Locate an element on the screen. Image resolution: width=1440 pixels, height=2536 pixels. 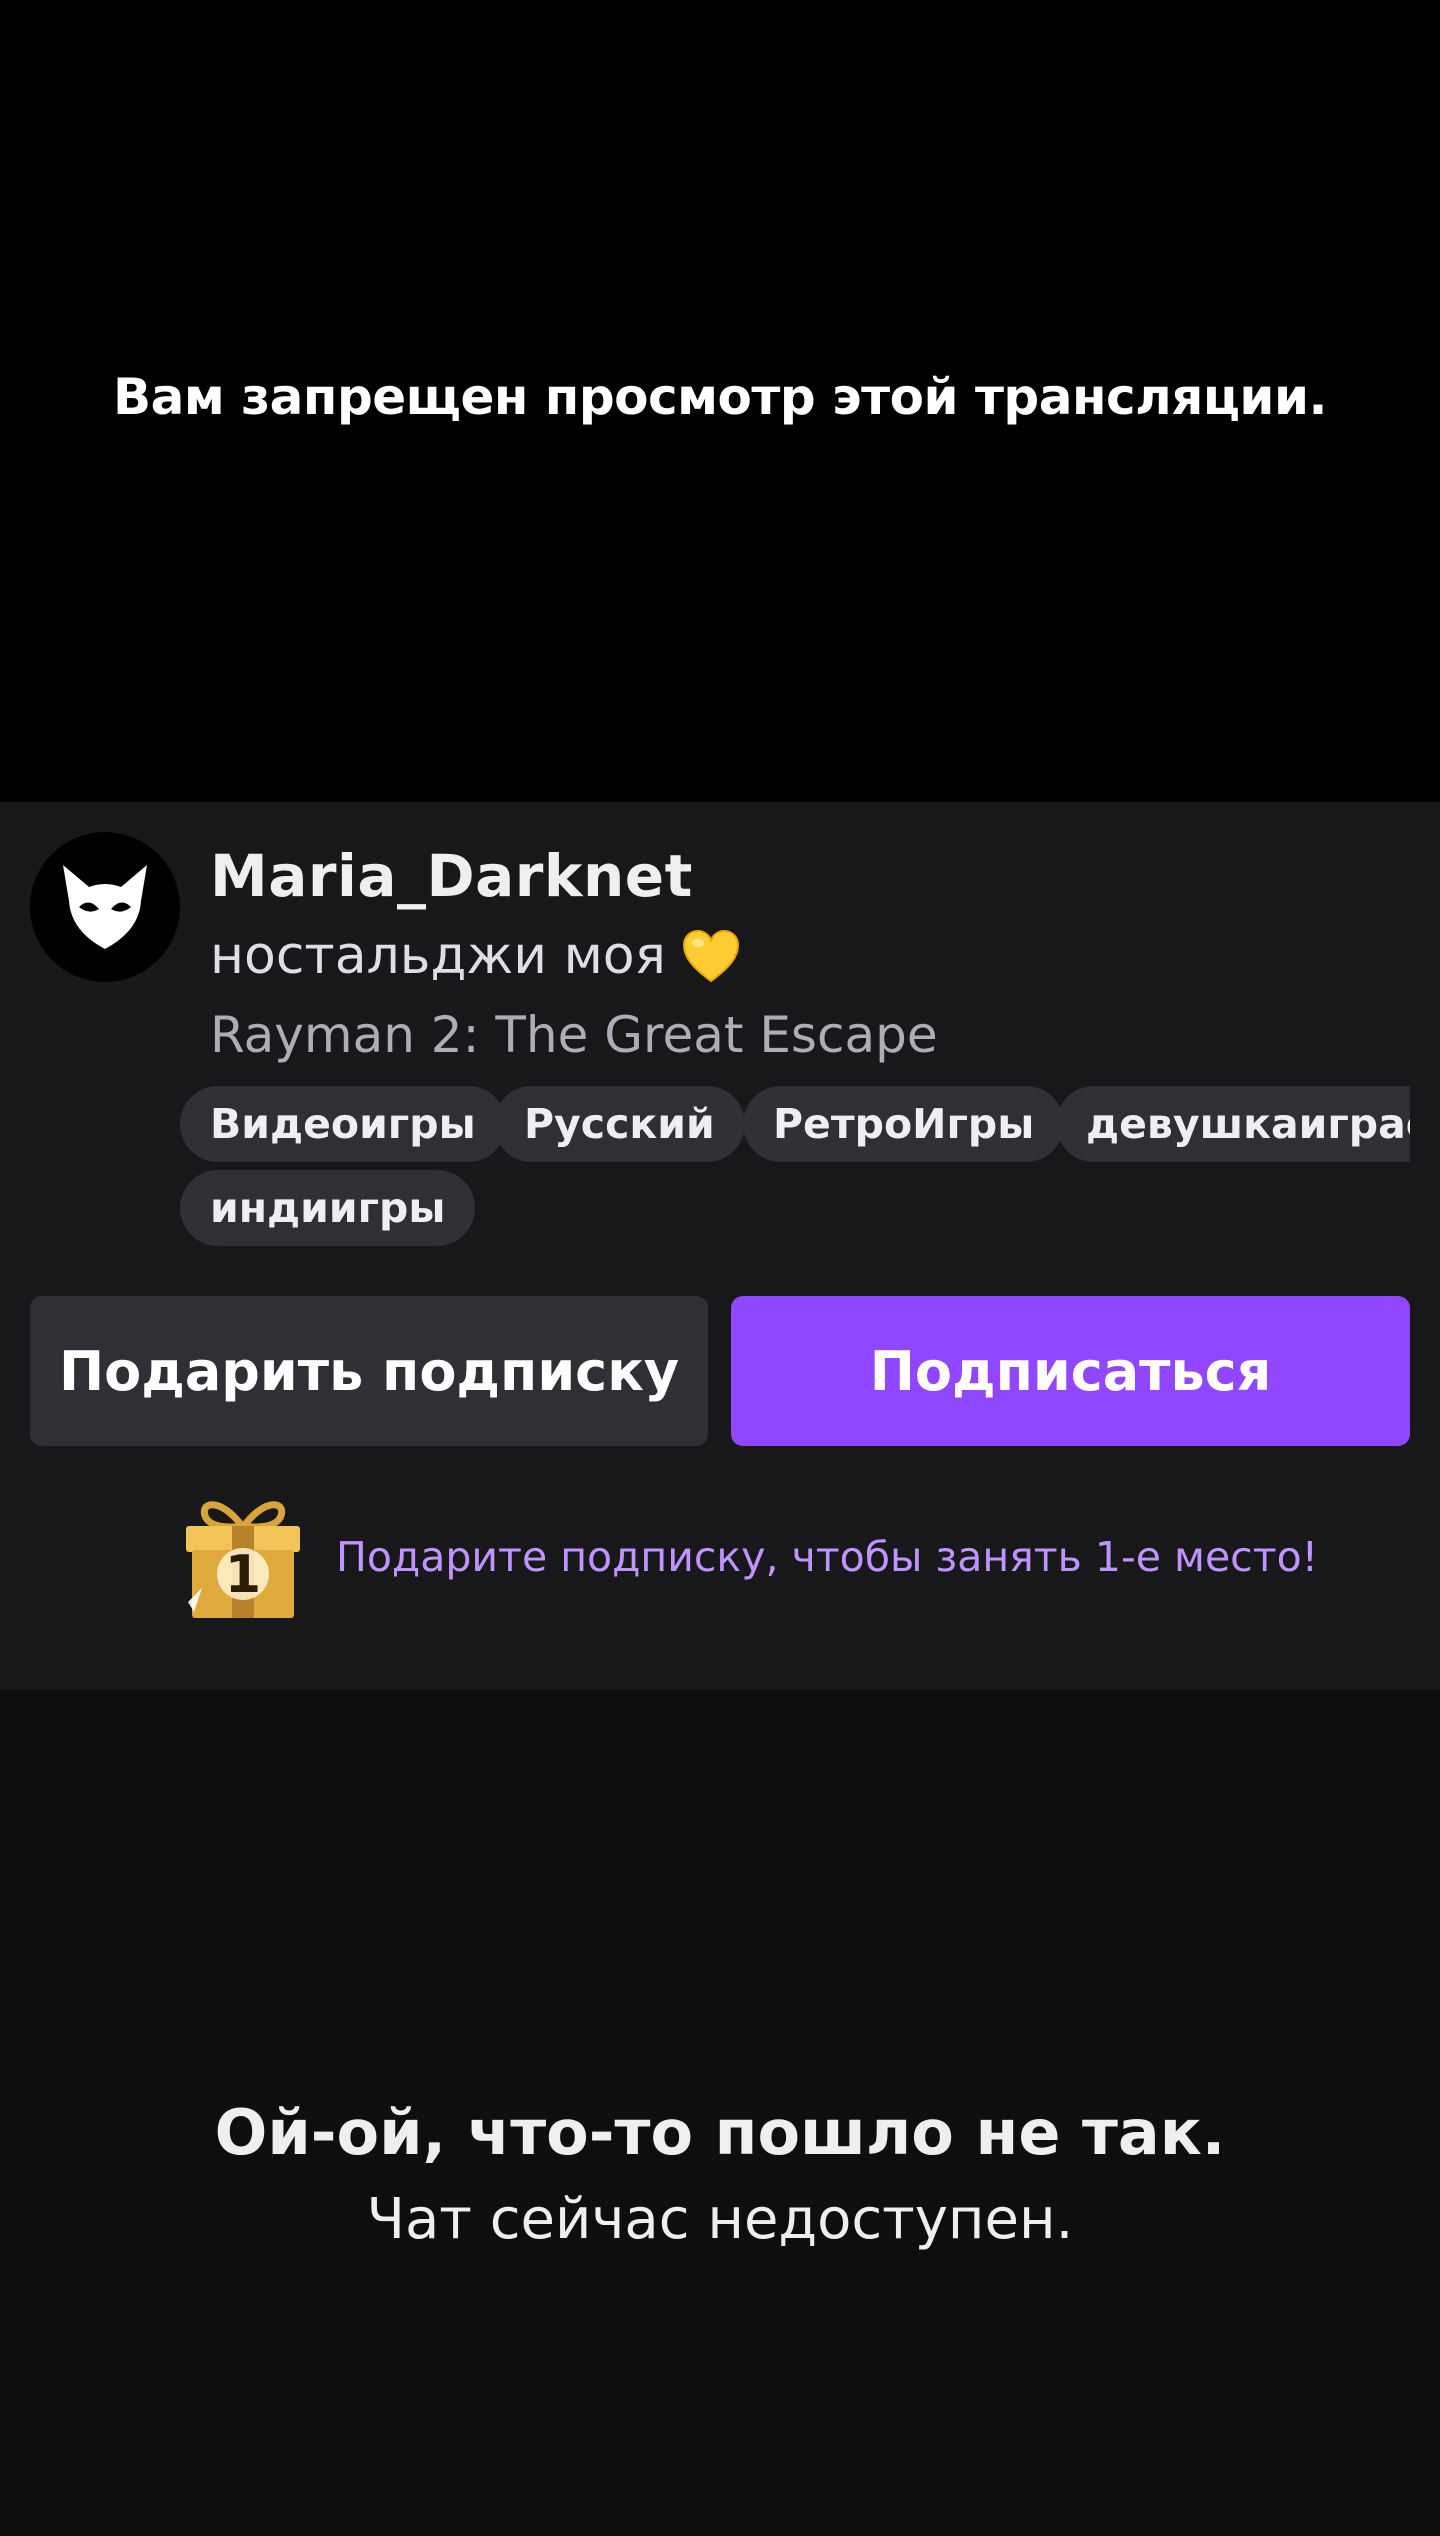
stream-title: ностальджи моя is located at coordinates (475, 956).